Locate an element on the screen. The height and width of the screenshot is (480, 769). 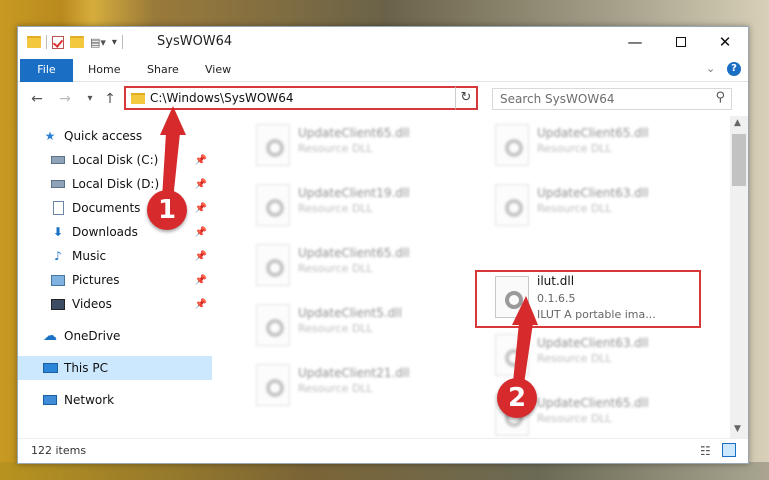
pictures-icon is located at coordinates (58, 280).